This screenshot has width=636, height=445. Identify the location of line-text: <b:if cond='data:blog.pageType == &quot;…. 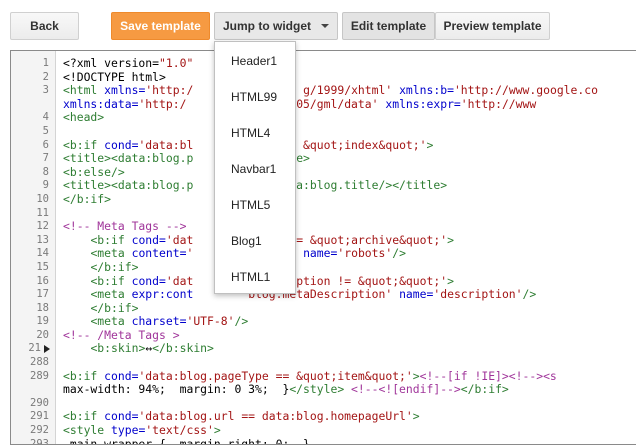
(310, 376).